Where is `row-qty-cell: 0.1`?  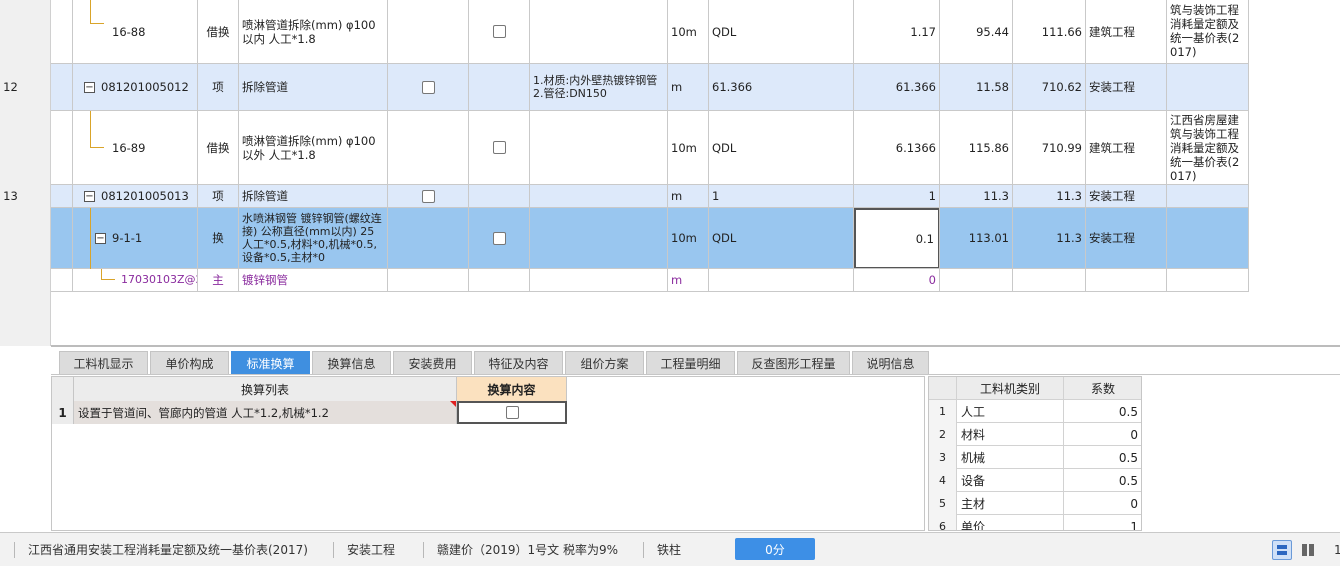 row-qty-cell: 0.1 is located at coordinates (897, 238).